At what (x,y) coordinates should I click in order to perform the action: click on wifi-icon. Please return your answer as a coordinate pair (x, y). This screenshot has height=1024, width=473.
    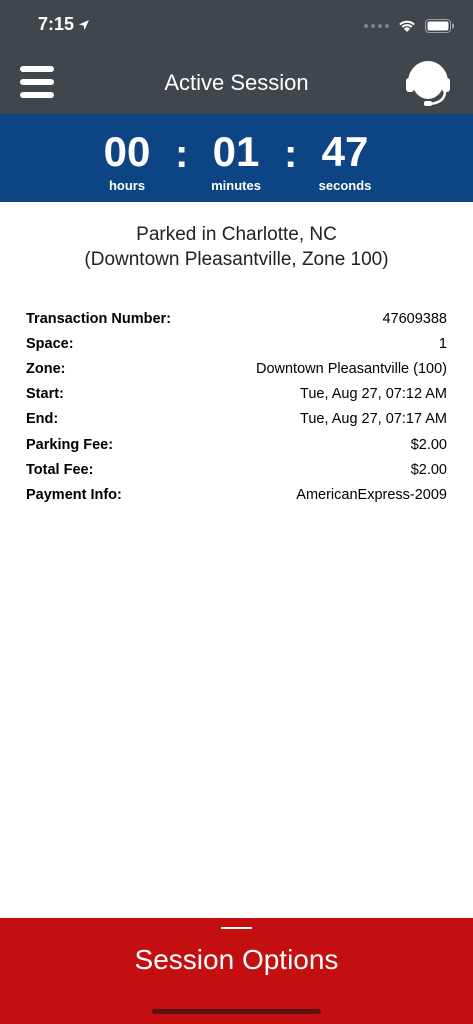
    Looking at the image, I should click on (407, 26).